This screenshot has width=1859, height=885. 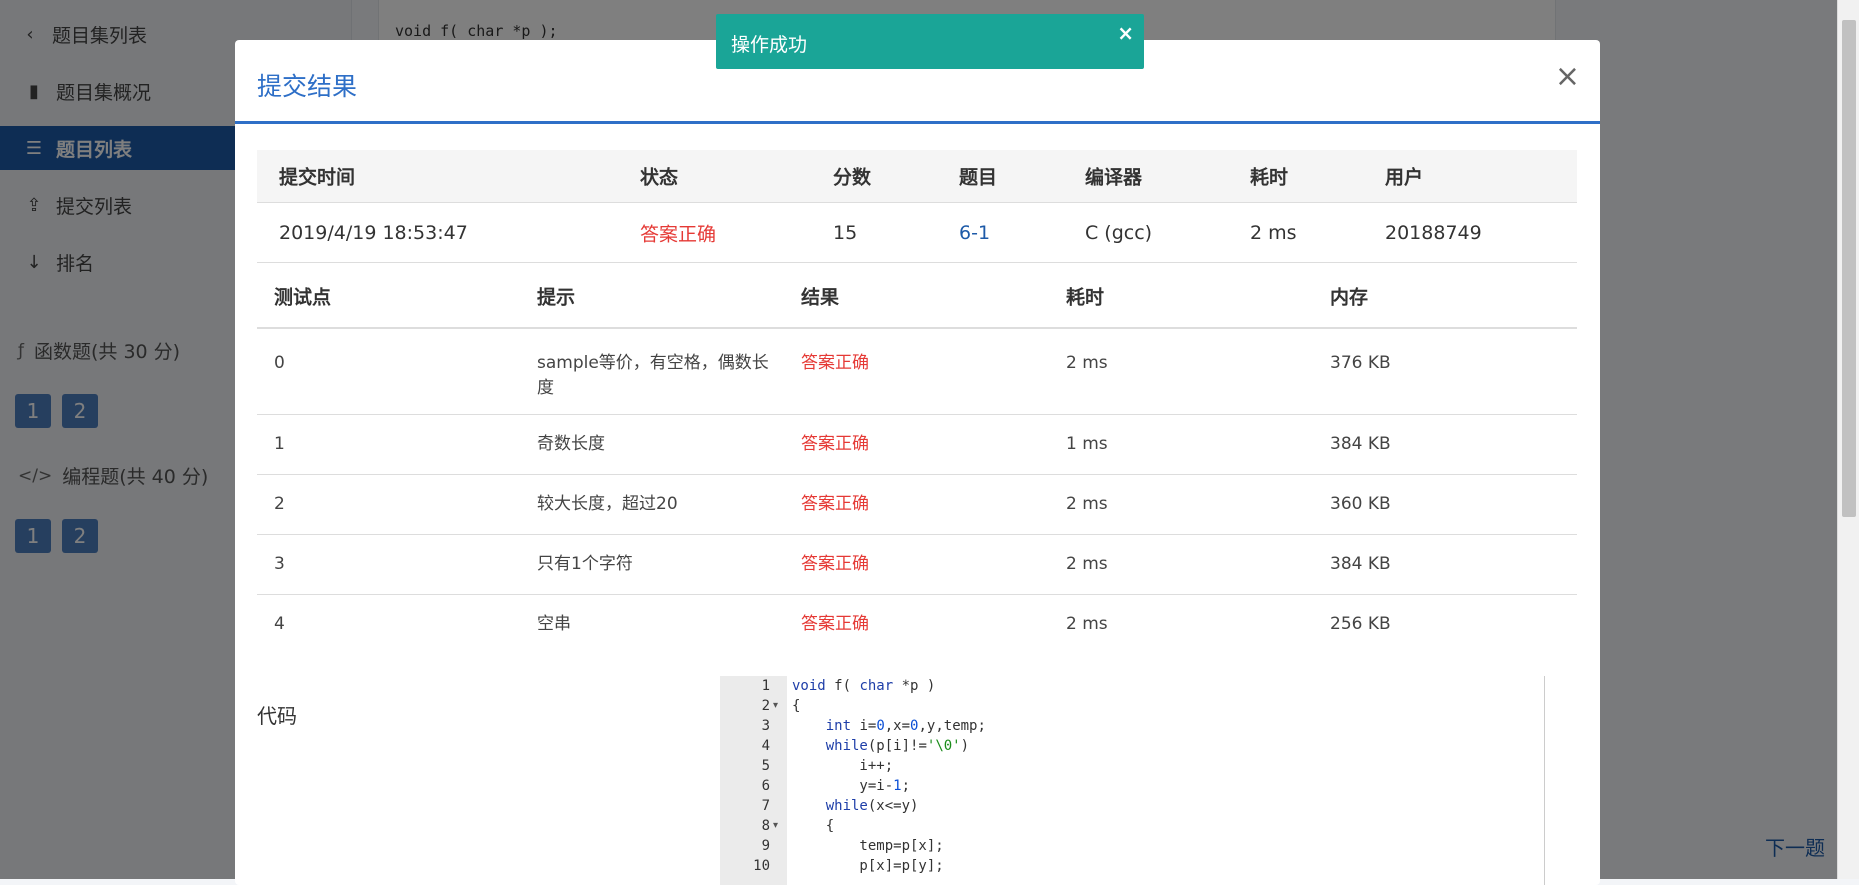 I want to click on code-line: while(x<=y), so click(x=872, y=806).